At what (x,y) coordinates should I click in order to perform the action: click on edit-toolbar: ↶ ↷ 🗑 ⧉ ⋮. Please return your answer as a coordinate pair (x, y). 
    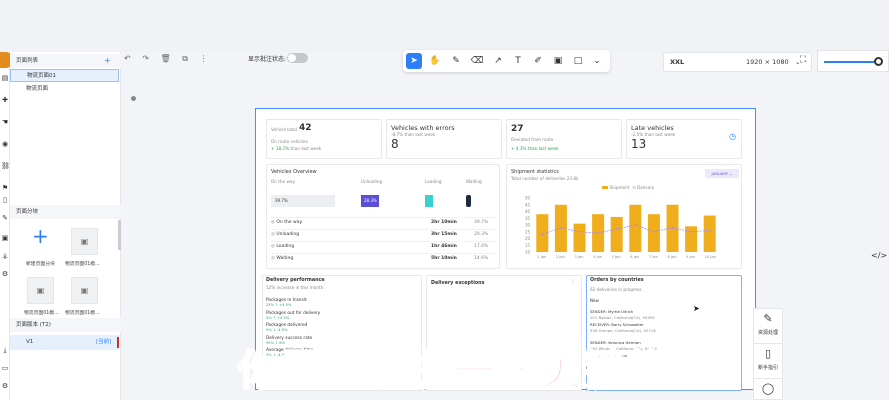
    Looking at the image, I should click on (165, 59).